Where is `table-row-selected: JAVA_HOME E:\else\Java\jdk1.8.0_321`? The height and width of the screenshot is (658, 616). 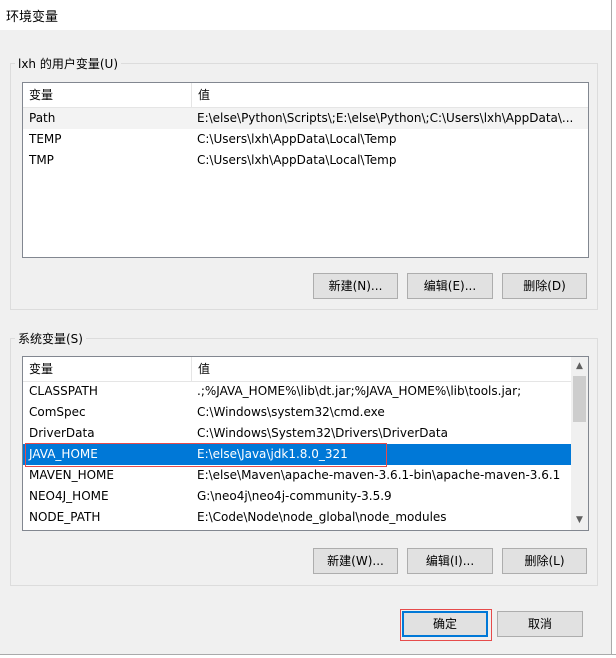 table-row-selected: JAVA_HOME E:\else\Java\jdk1.8.0_321 is located at coordinates (297, 454).